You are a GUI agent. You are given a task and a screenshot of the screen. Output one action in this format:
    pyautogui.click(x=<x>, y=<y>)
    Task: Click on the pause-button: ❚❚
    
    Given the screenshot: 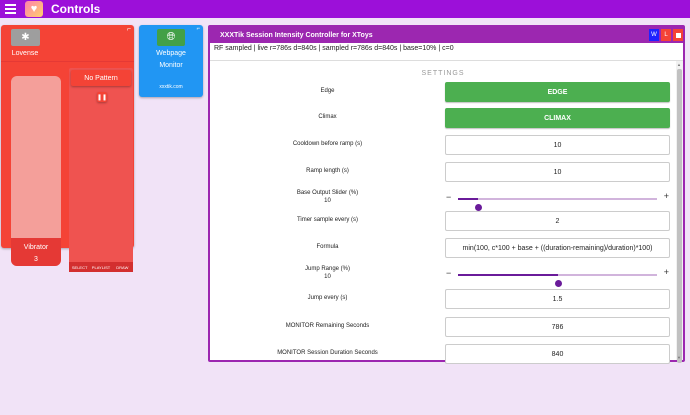 What is the action you would take?
    pyautogui.click(x=102, y=97)
    